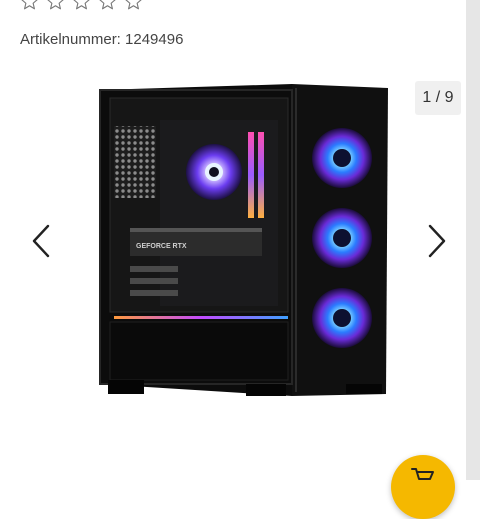 The image size is (480, 519). Describe the element at coordinates (423, 487) in the screenshot. I see `cart-fab-button` at that location.